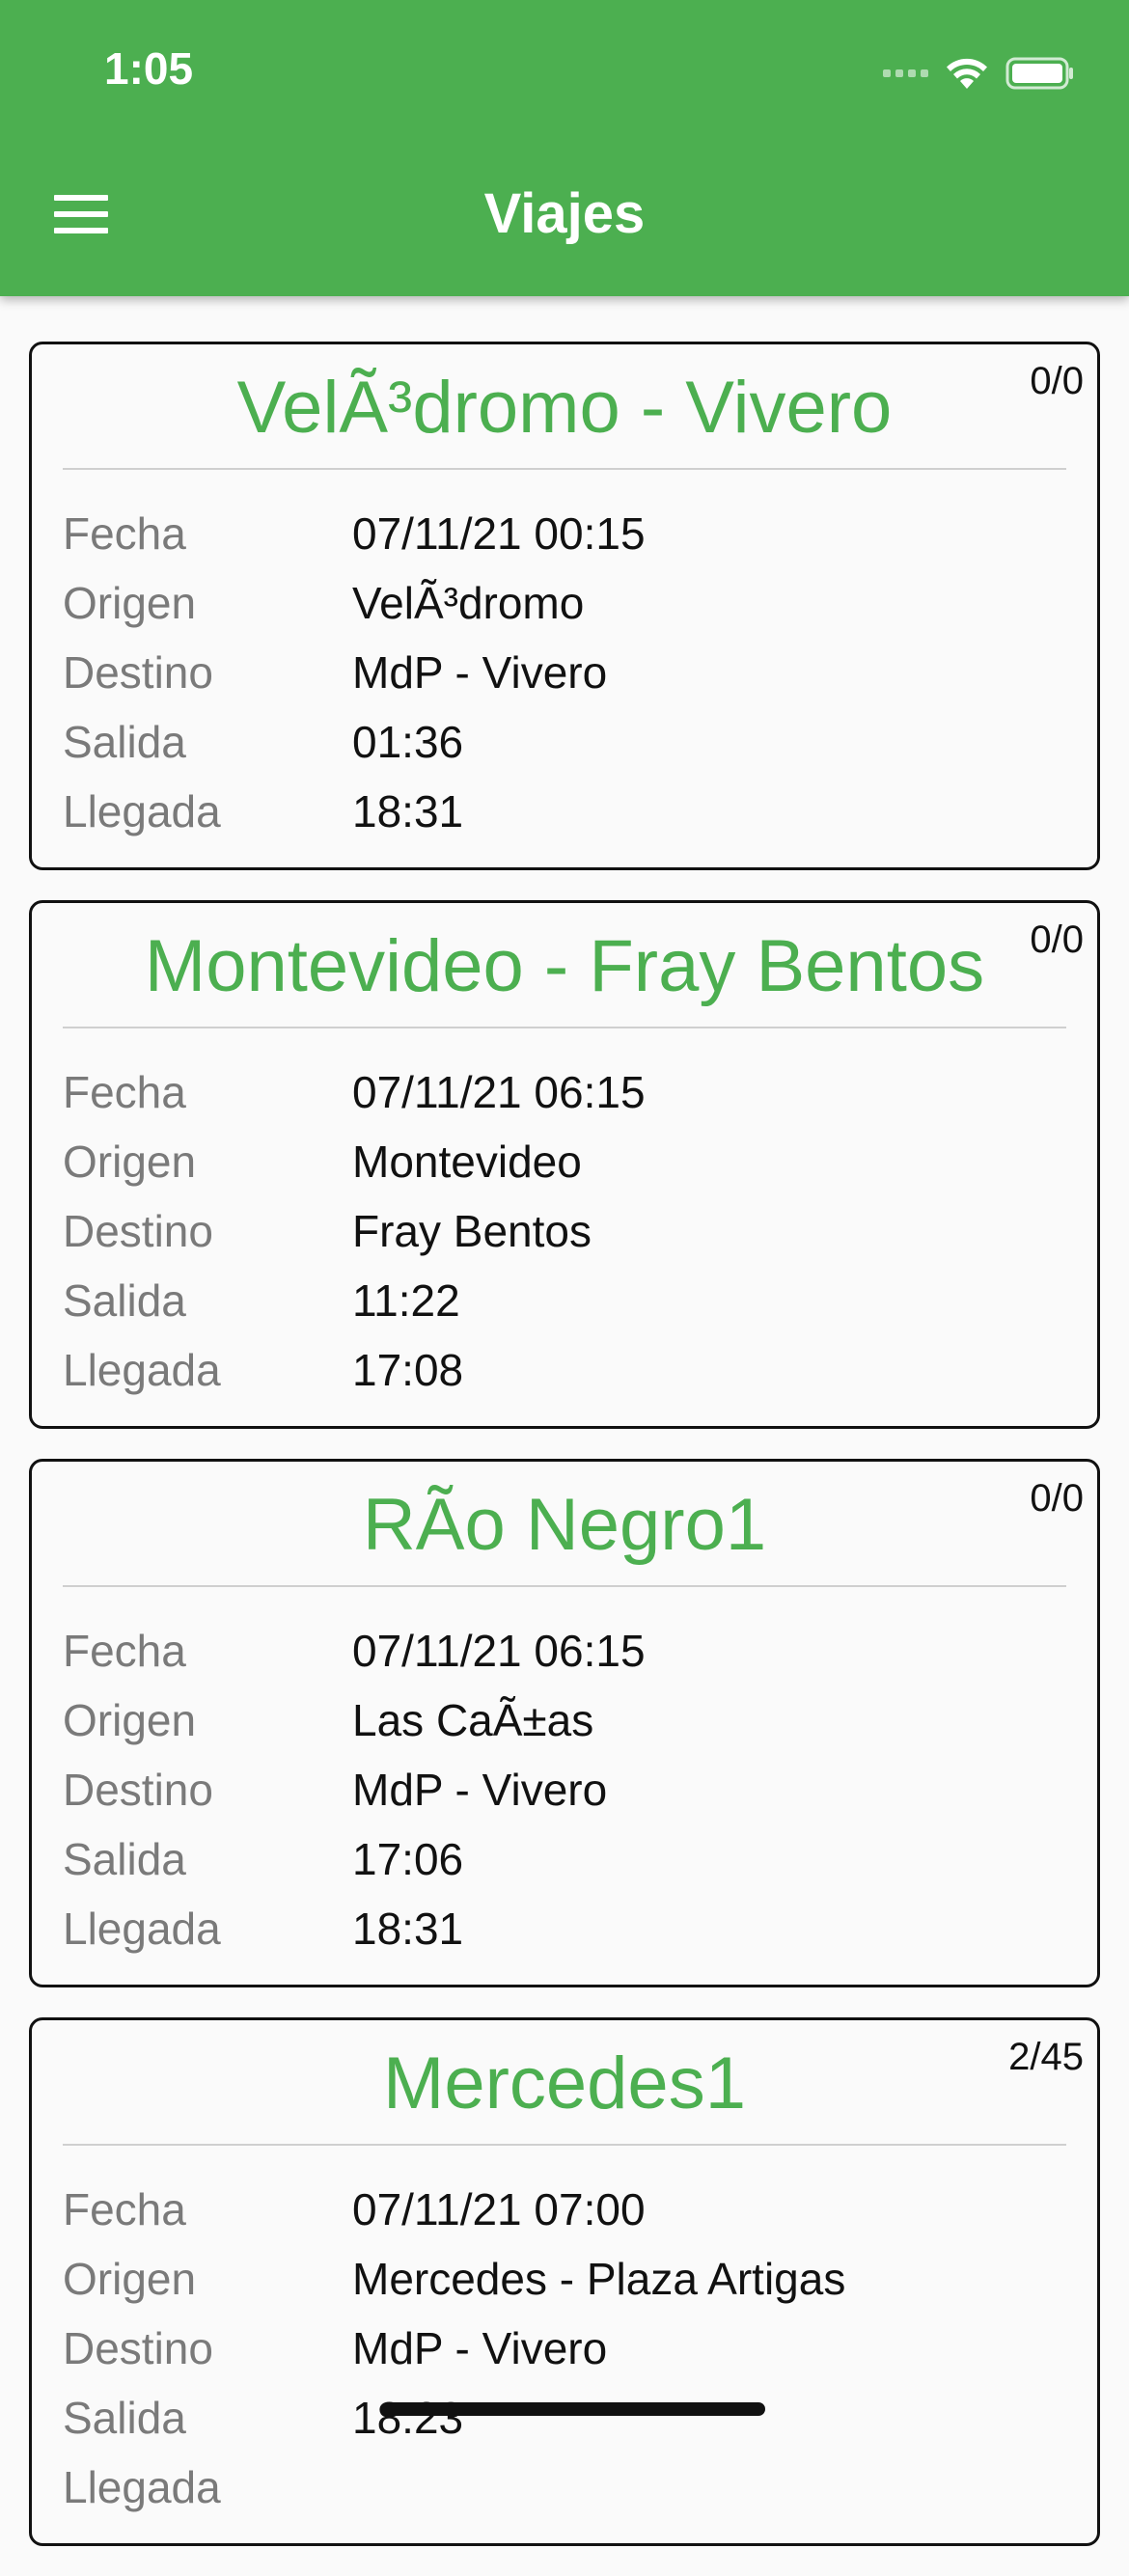 This screenshot has height=2576, width=1129. What do you see at coordinates (472, 1231) in the screenshot?
I see `value-destino: Fray Bentos` at bounding box center [472, 1231].